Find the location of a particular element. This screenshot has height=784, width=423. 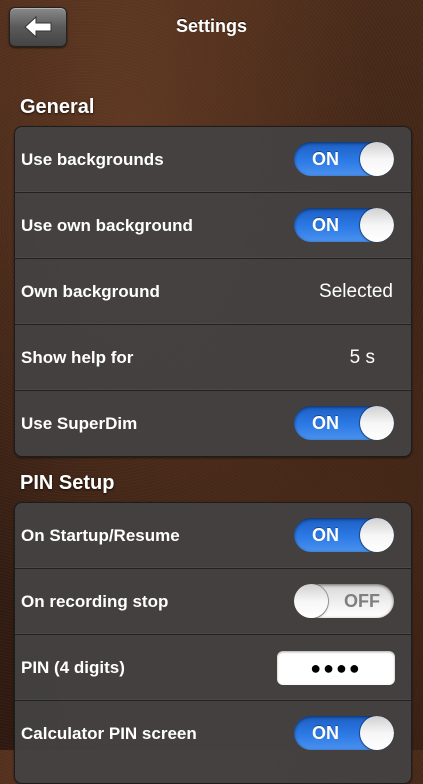

on-recording-stop-toggle: OFF is located at coordinates (344, 601).